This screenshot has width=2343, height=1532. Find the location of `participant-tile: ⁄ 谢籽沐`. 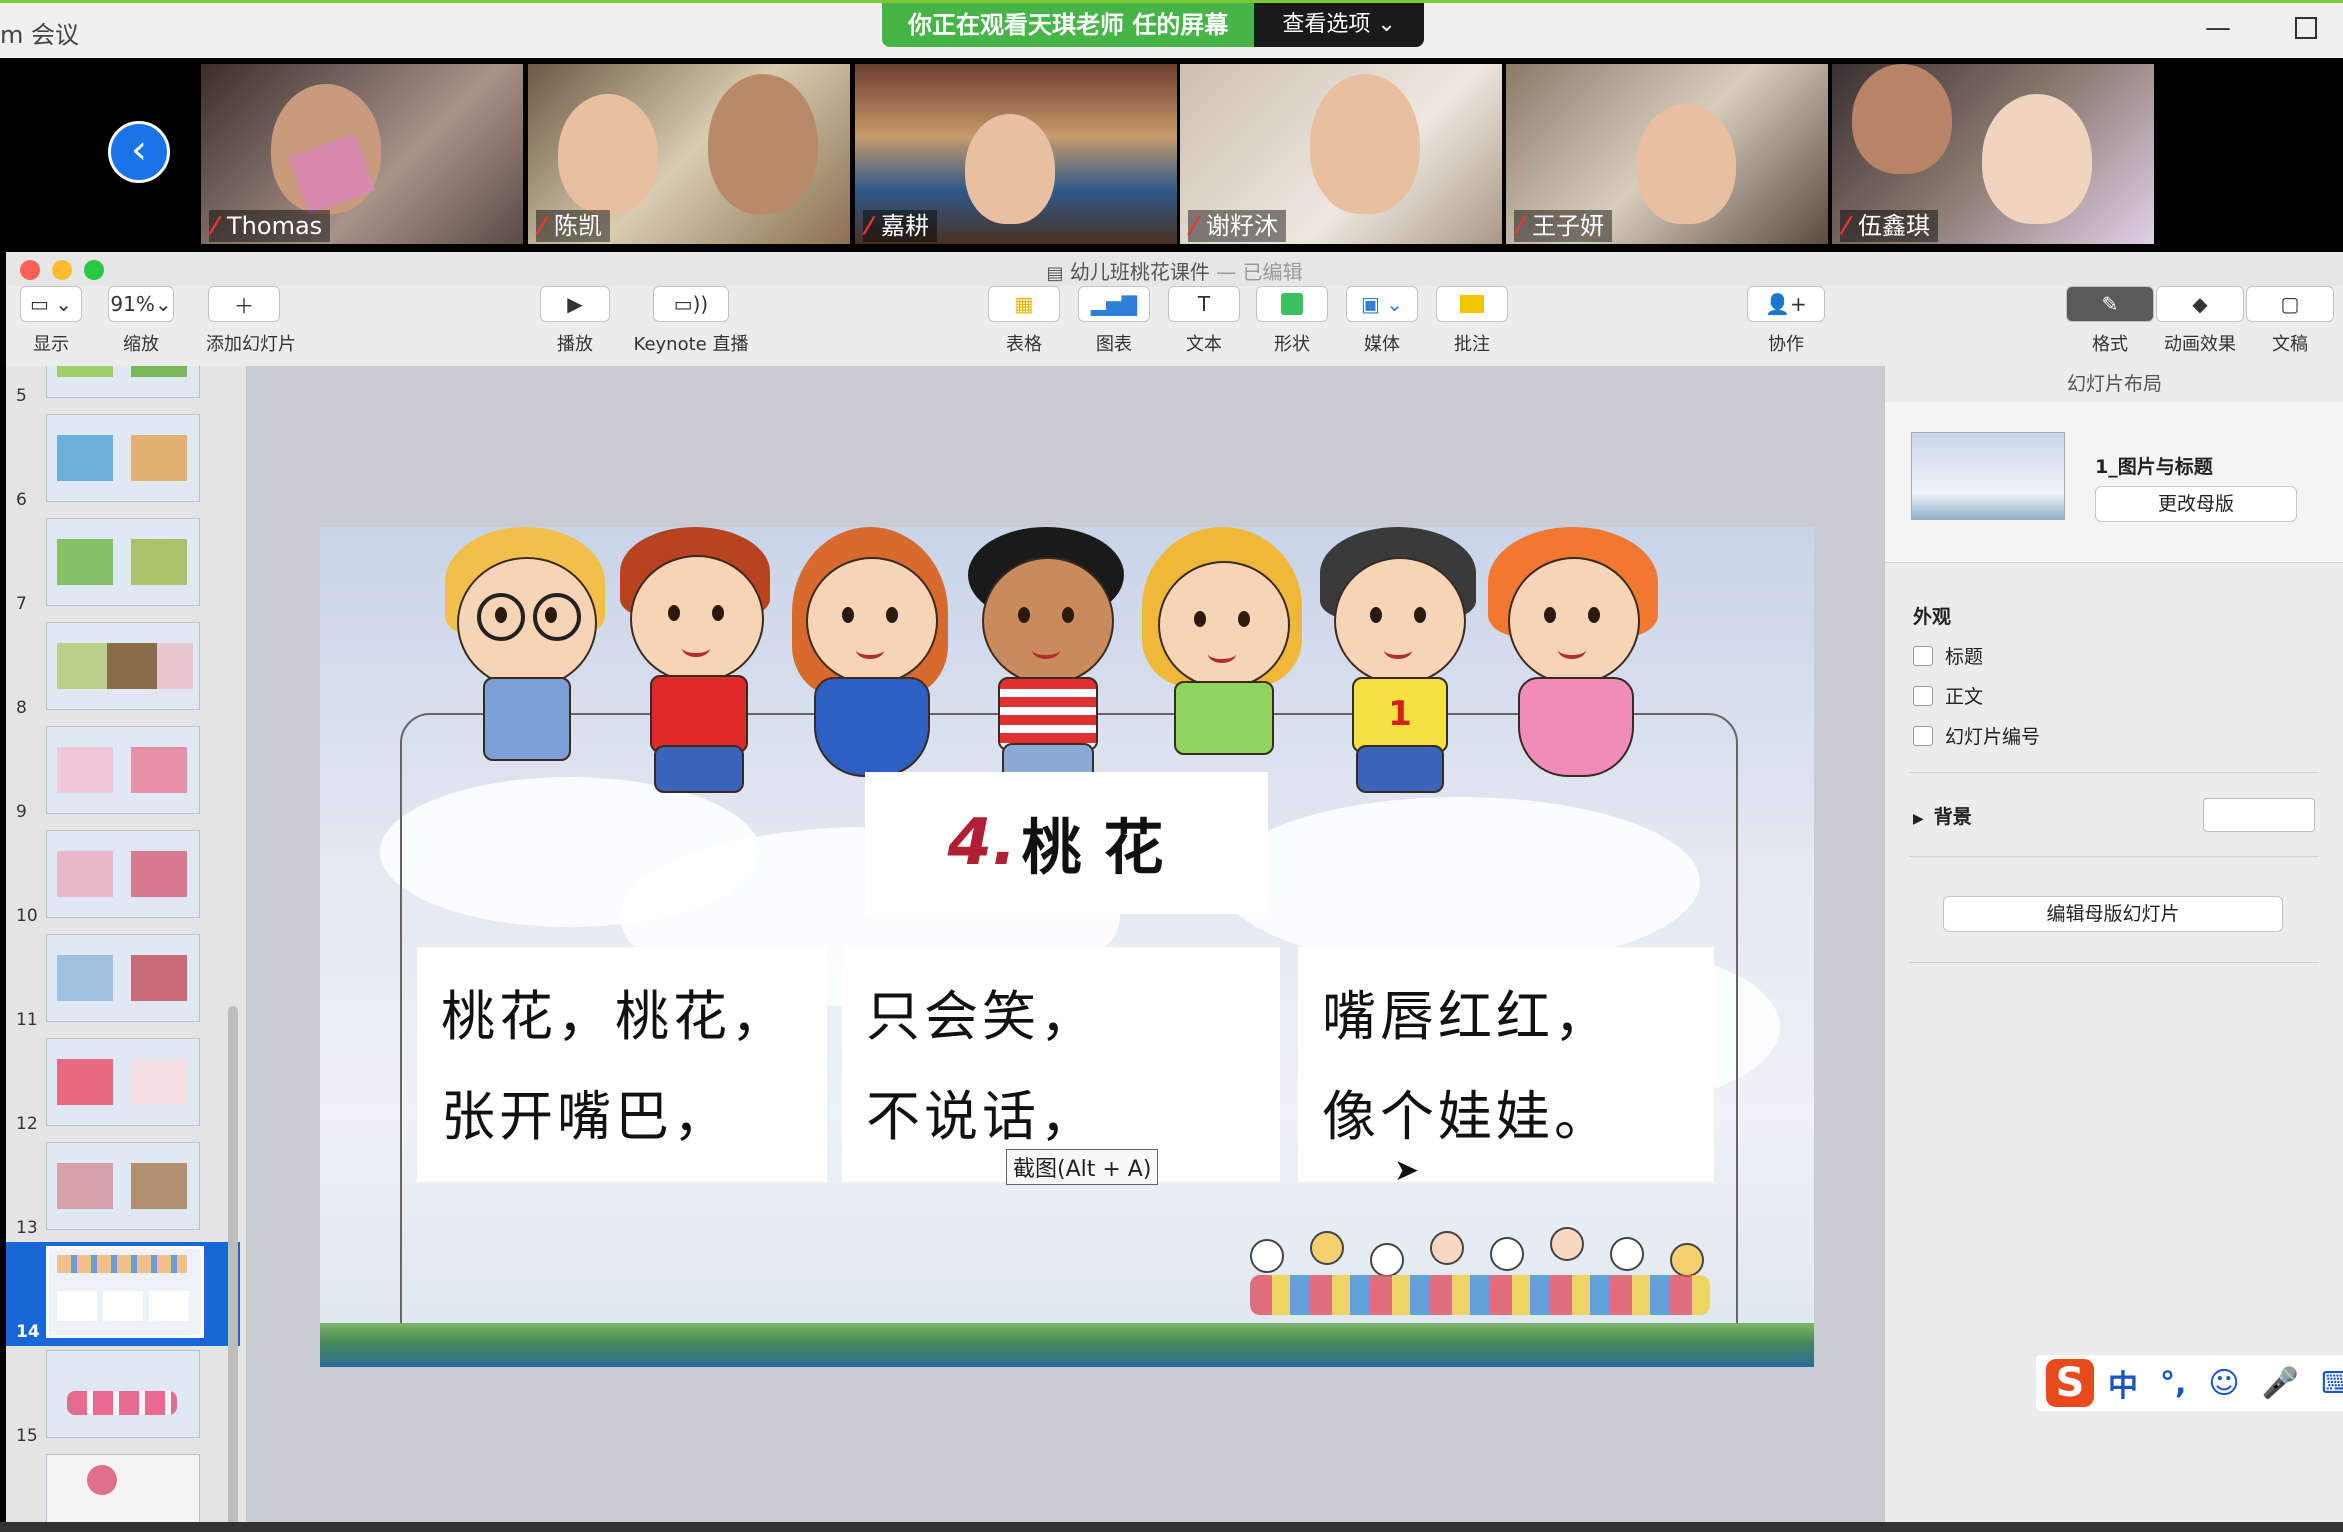

participant-tile: ⁄ 谢籽沐 is located at coordinates (1341, 154).